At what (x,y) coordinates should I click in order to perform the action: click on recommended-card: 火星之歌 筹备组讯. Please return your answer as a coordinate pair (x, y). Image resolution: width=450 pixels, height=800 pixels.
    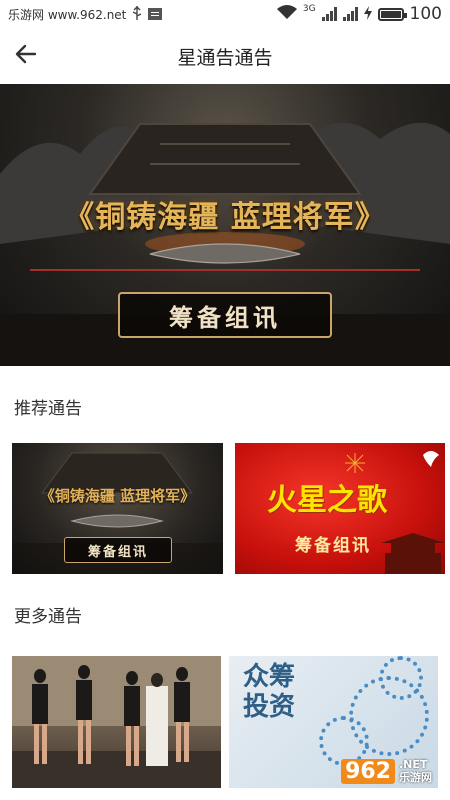
    Looking at the image, I should click on (340, 508).